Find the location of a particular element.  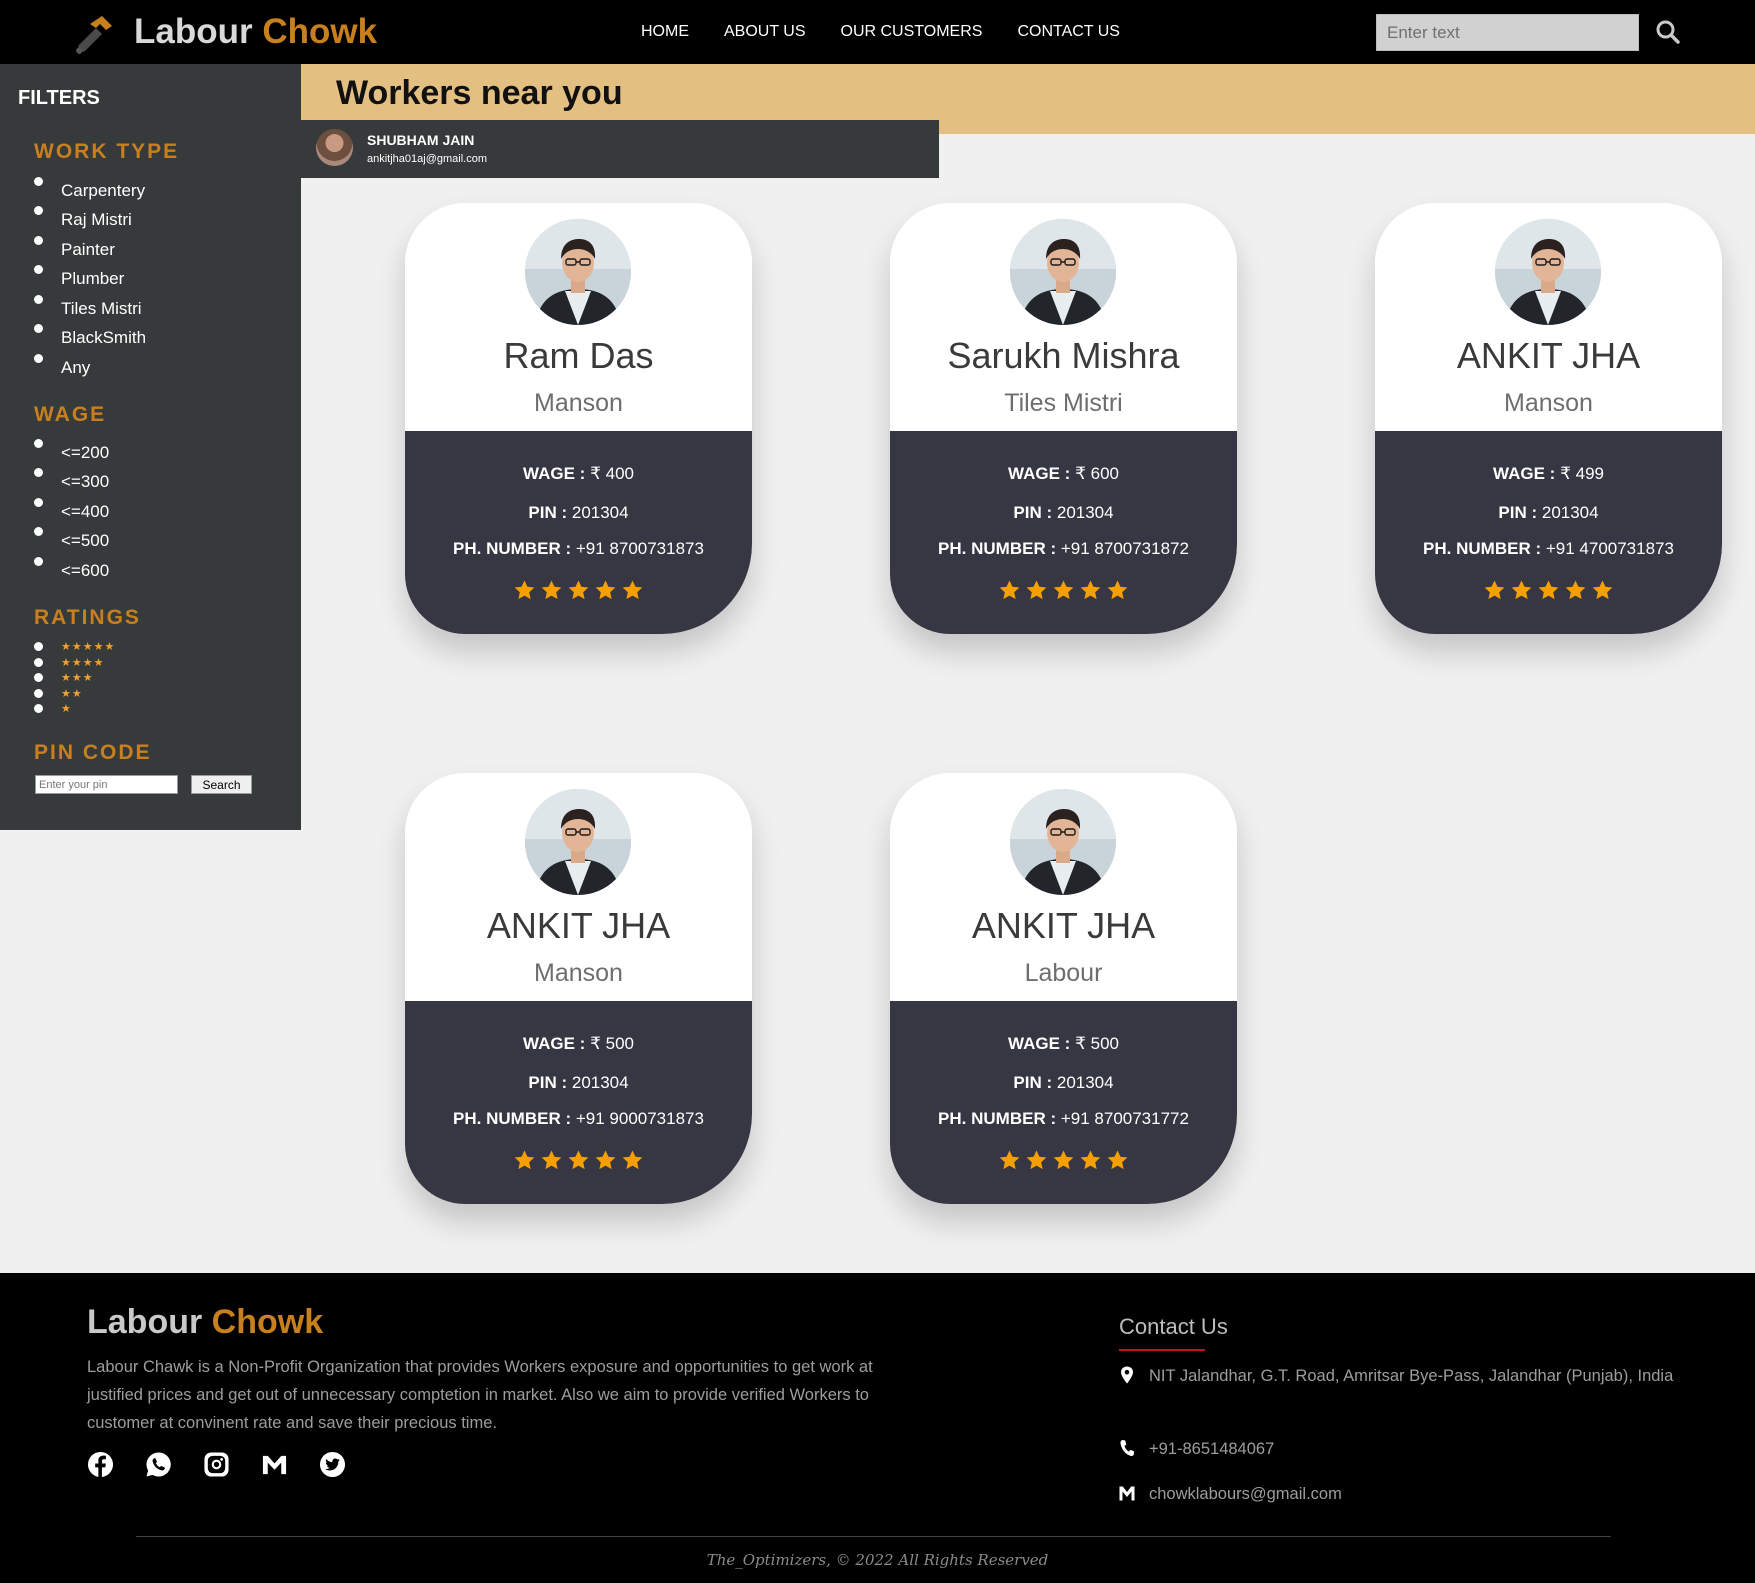

gmail-icon is located at coordinates (274, 1464).